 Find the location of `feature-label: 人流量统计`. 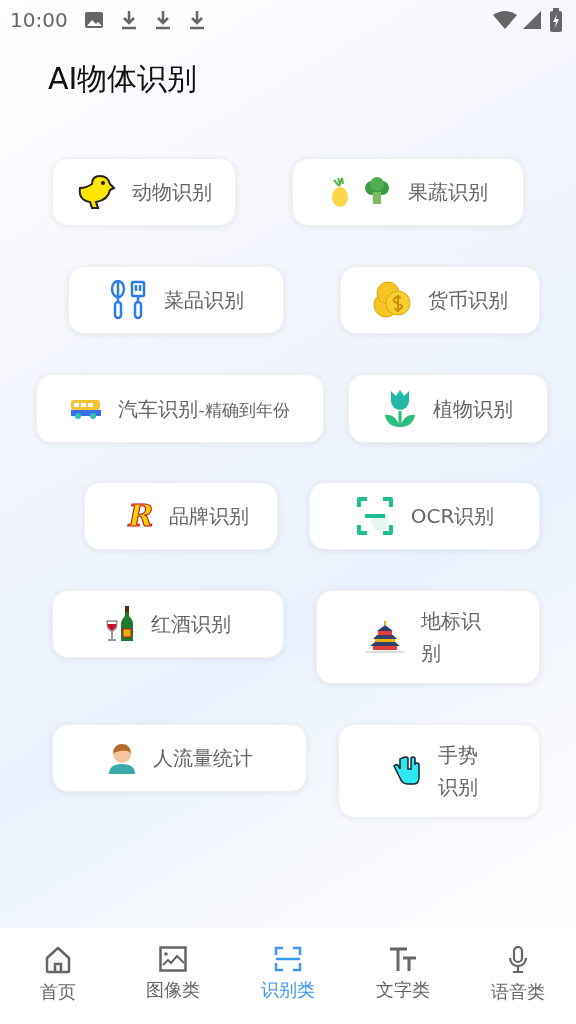

feature-label: 人流量统计 is located at coordinates (202, 758).